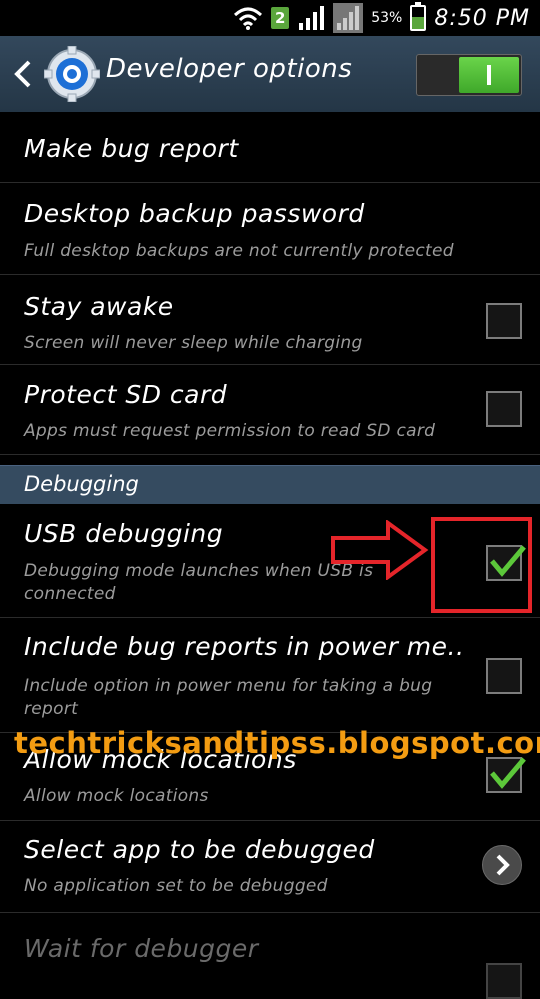  What do you see at coordinates (176, 886) in the screenshot?
I see `list-item-summary: No application set to be debugged` at bounding box center [176, 886].